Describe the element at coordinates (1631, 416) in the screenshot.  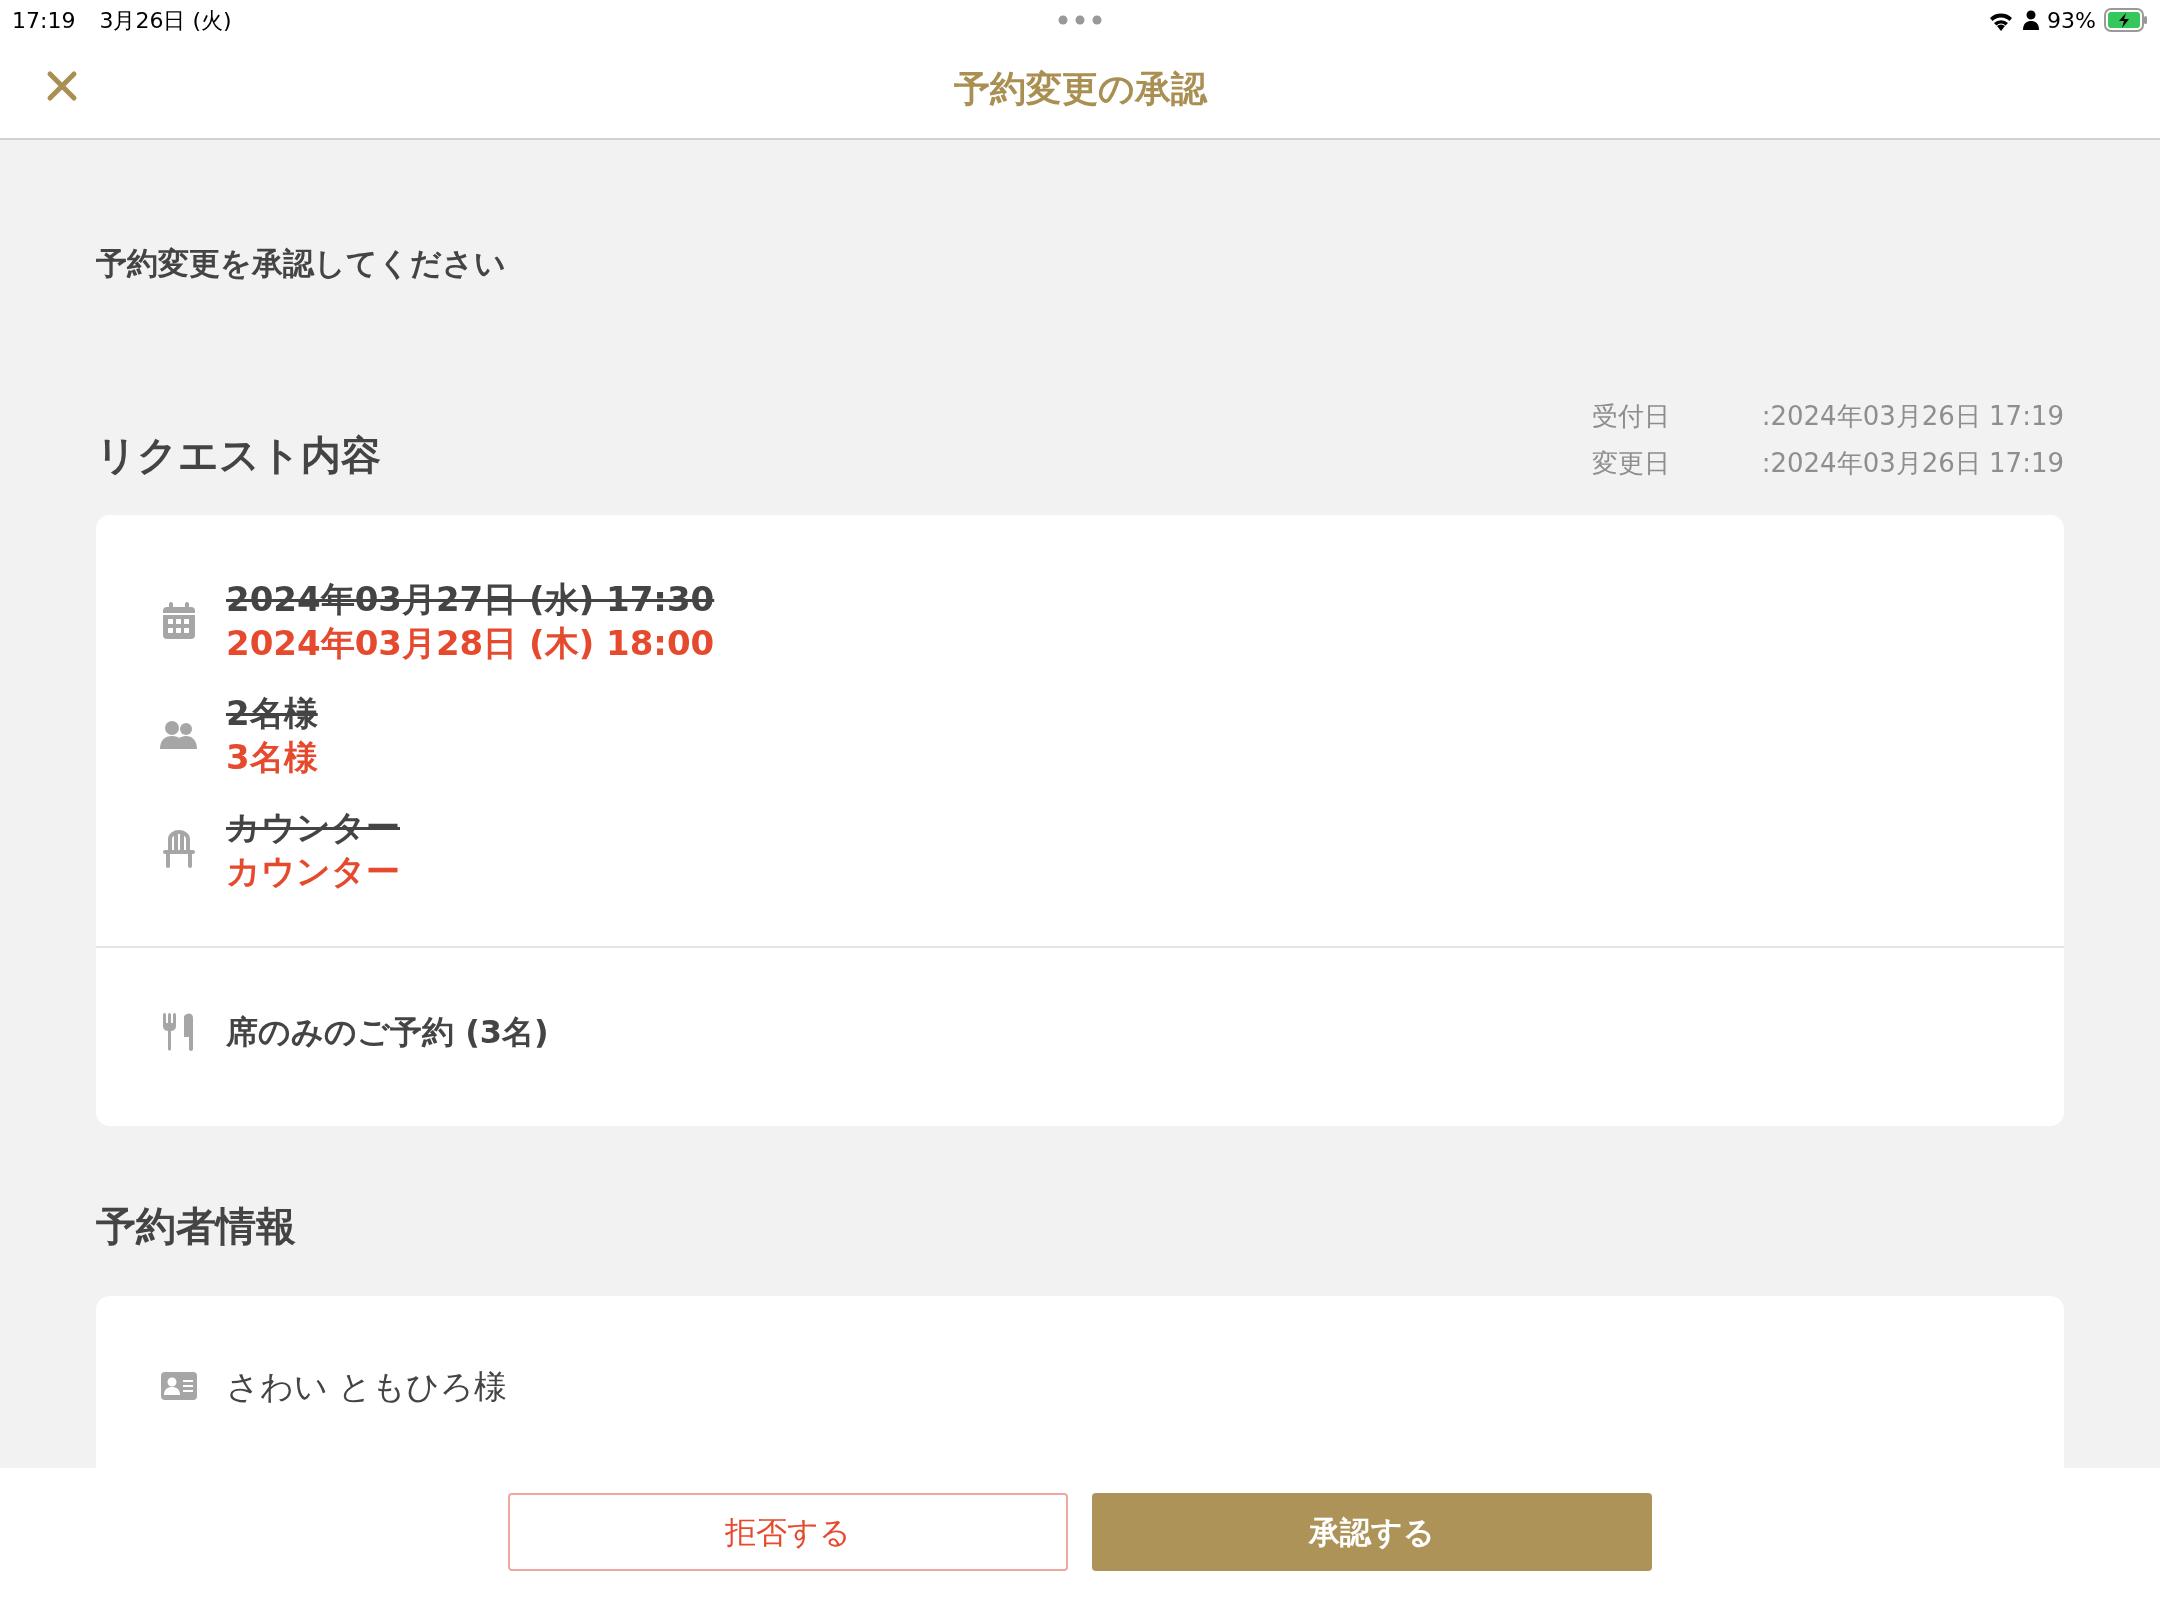
I see `meta-label: 受付日` at that location.